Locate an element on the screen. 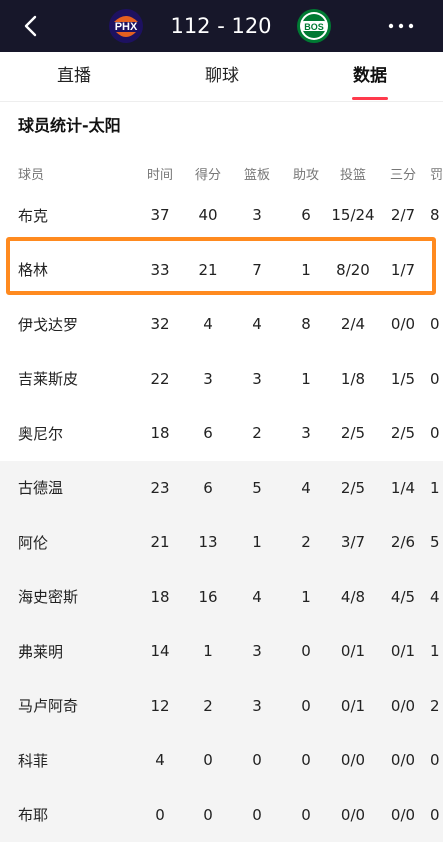 This screenshot has width=443, height=846. game-header: PHX 112 - 120 BOS is located at coordinates (221, 26).